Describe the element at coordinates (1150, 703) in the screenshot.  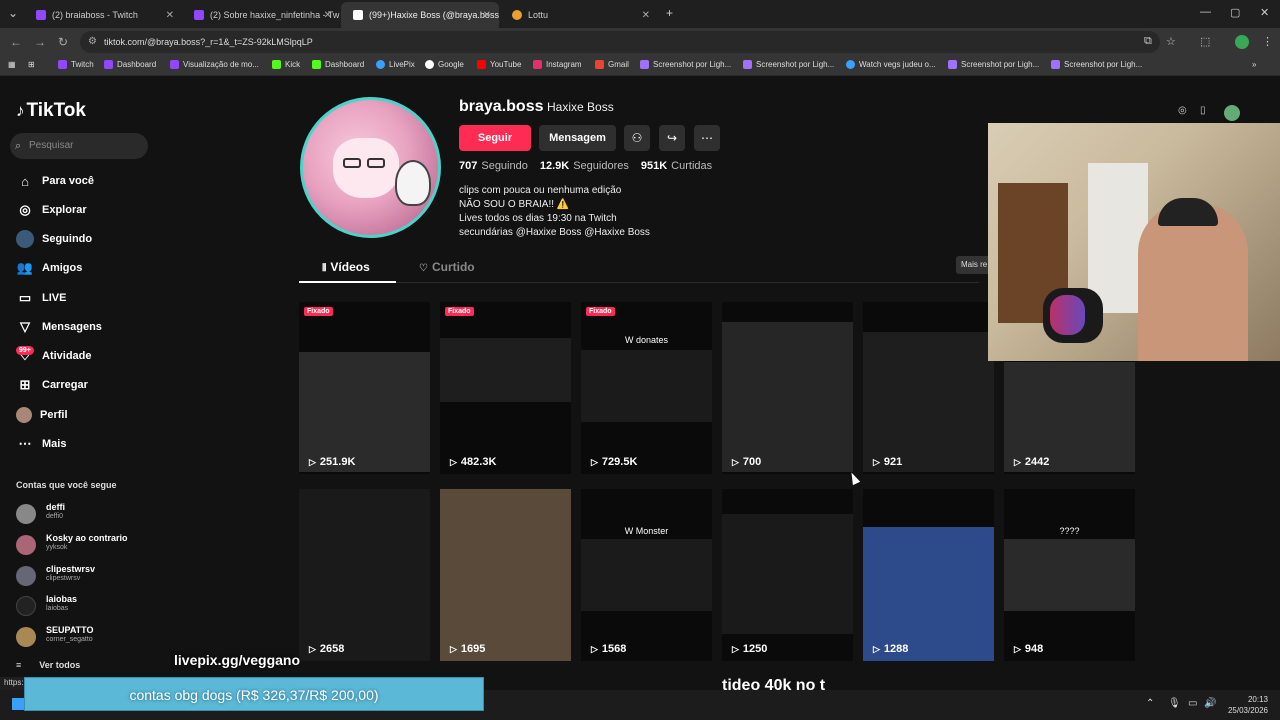
I see `tray-chevron-icon: ⌃` at that location.